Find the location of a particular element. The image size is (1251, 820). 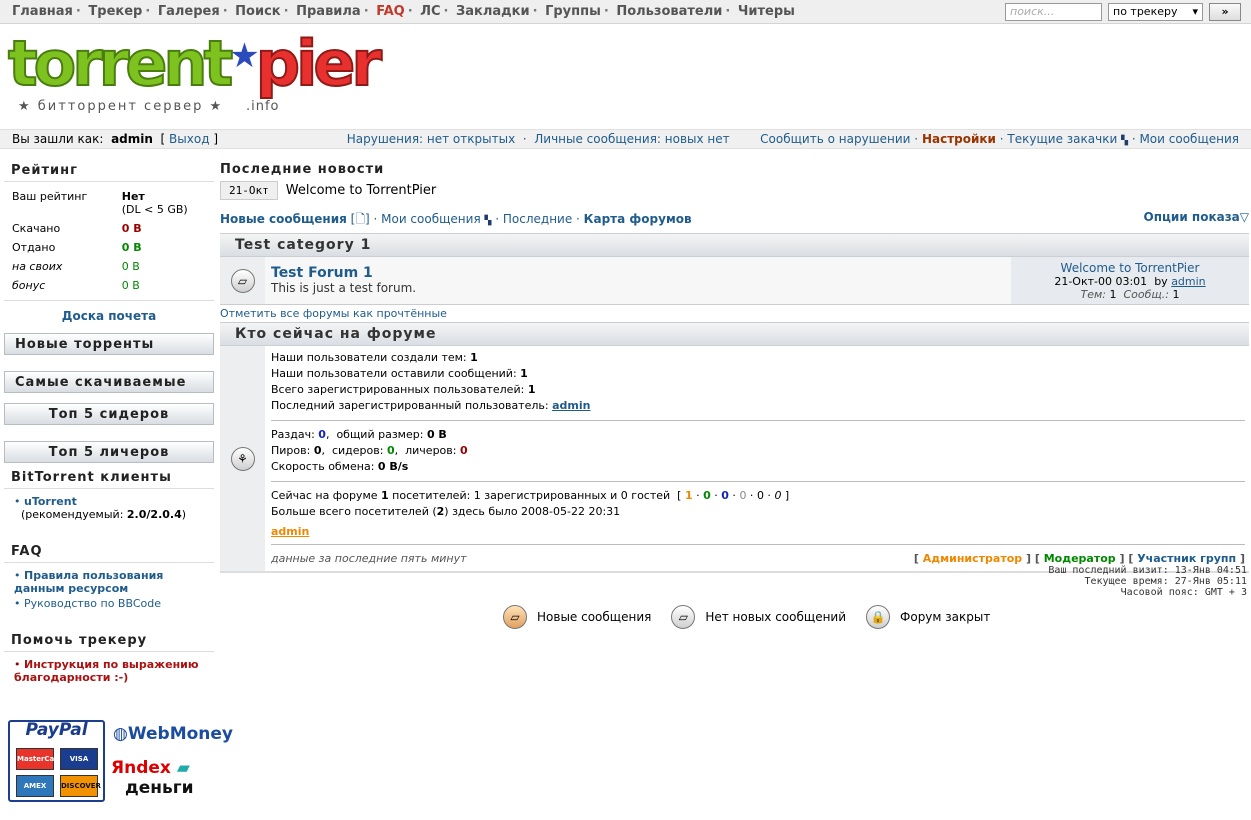

list-item: • Руководство по BBCode is located at coordinates (87, 603).